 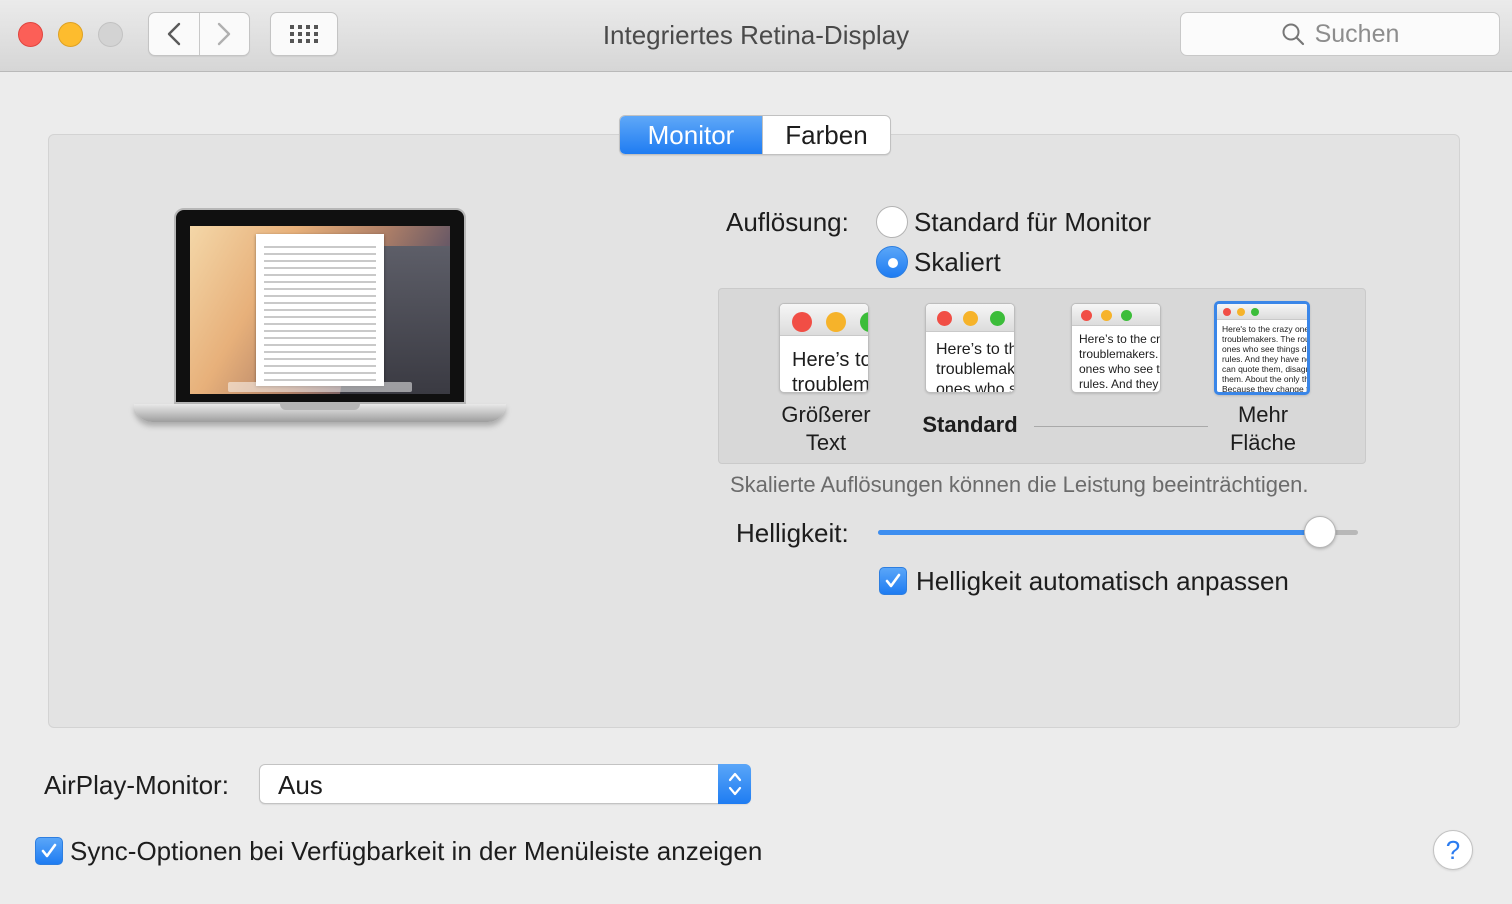 What do you see at coordinates (957, 262) in the screenshot?
I see `radio-scaled-label: Skaliert` at bounding box center [957, 262].